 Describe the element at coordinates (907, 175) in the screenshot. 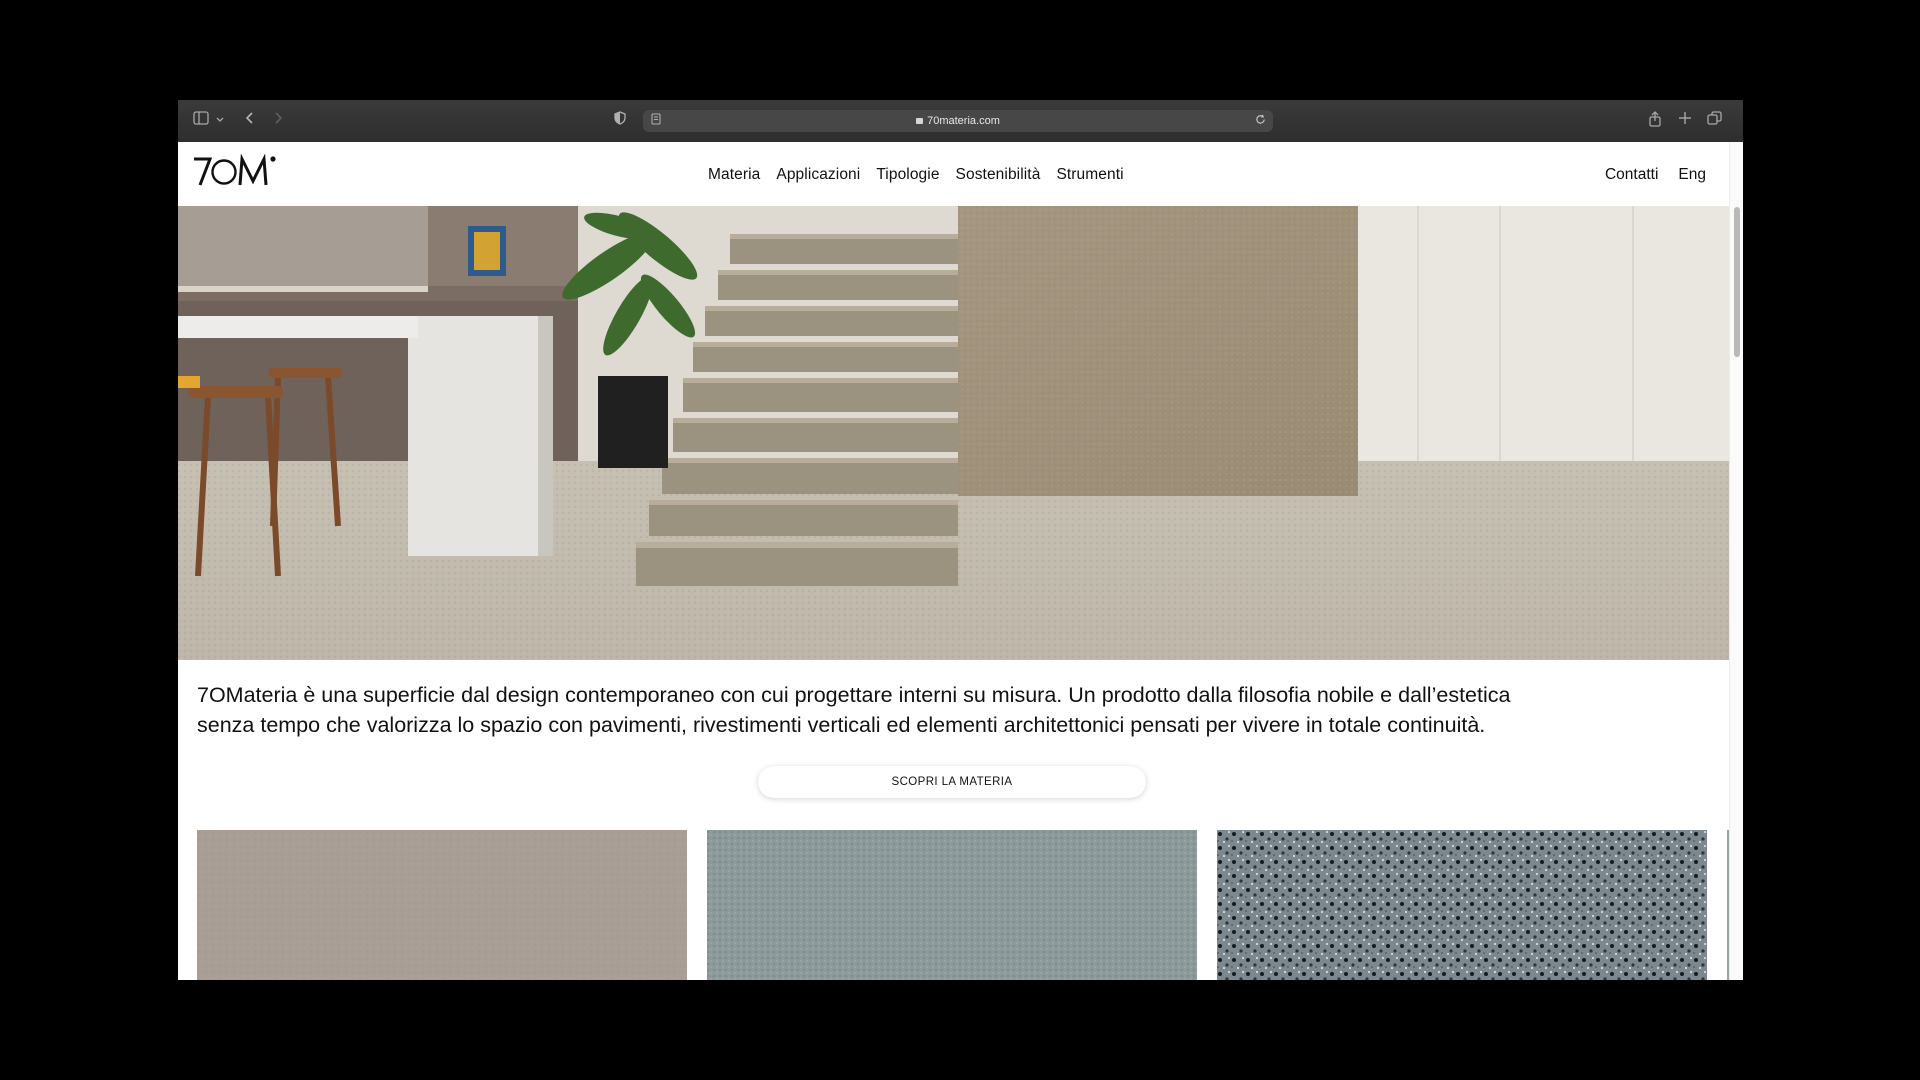

I see `nav-item-tipologie: Tipologie` at that location.